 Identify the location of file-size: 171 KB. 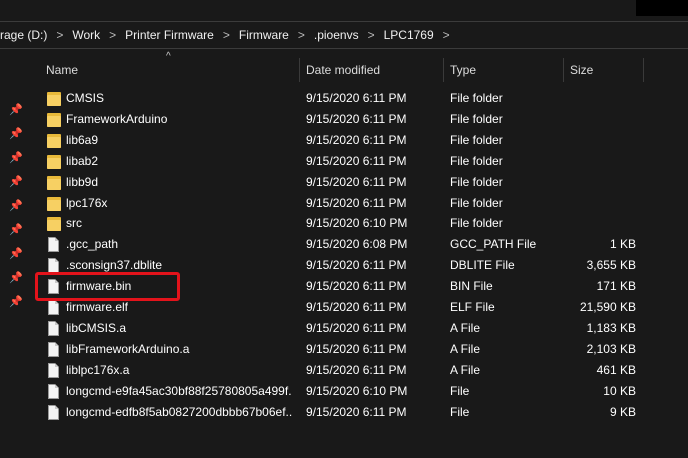
(616, 286).